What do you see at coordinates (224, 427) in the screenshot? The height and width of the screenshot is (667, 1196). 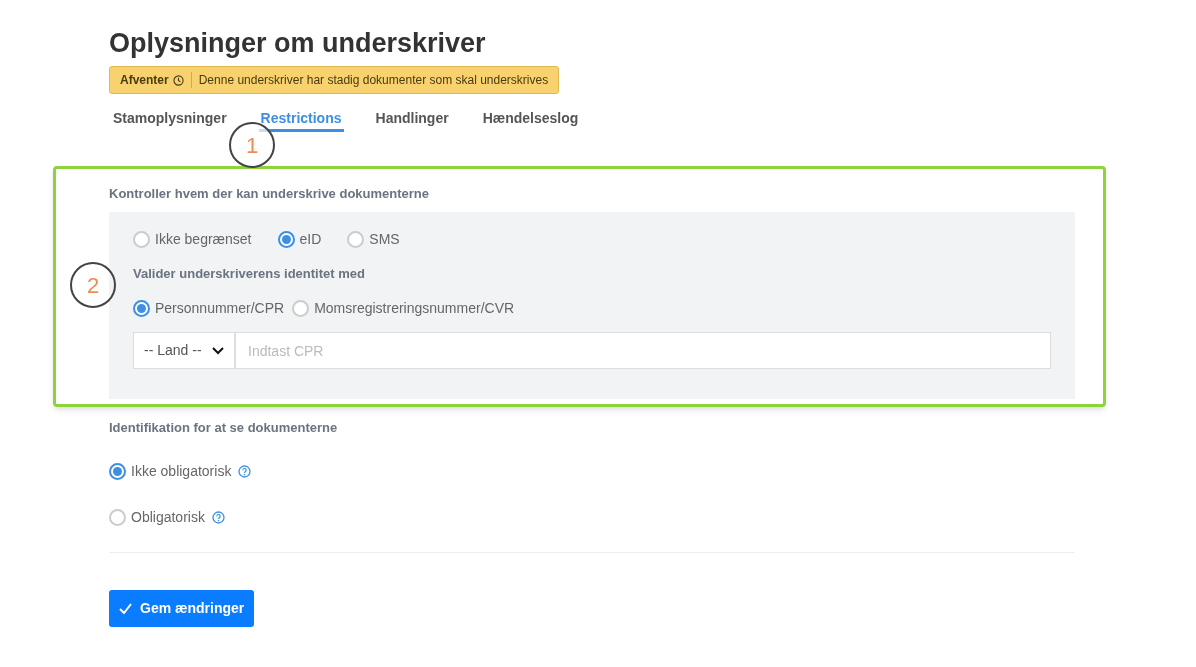 I see `section-heading: Identifikation for at se dokumenterne` at bounding box center [224, 427].